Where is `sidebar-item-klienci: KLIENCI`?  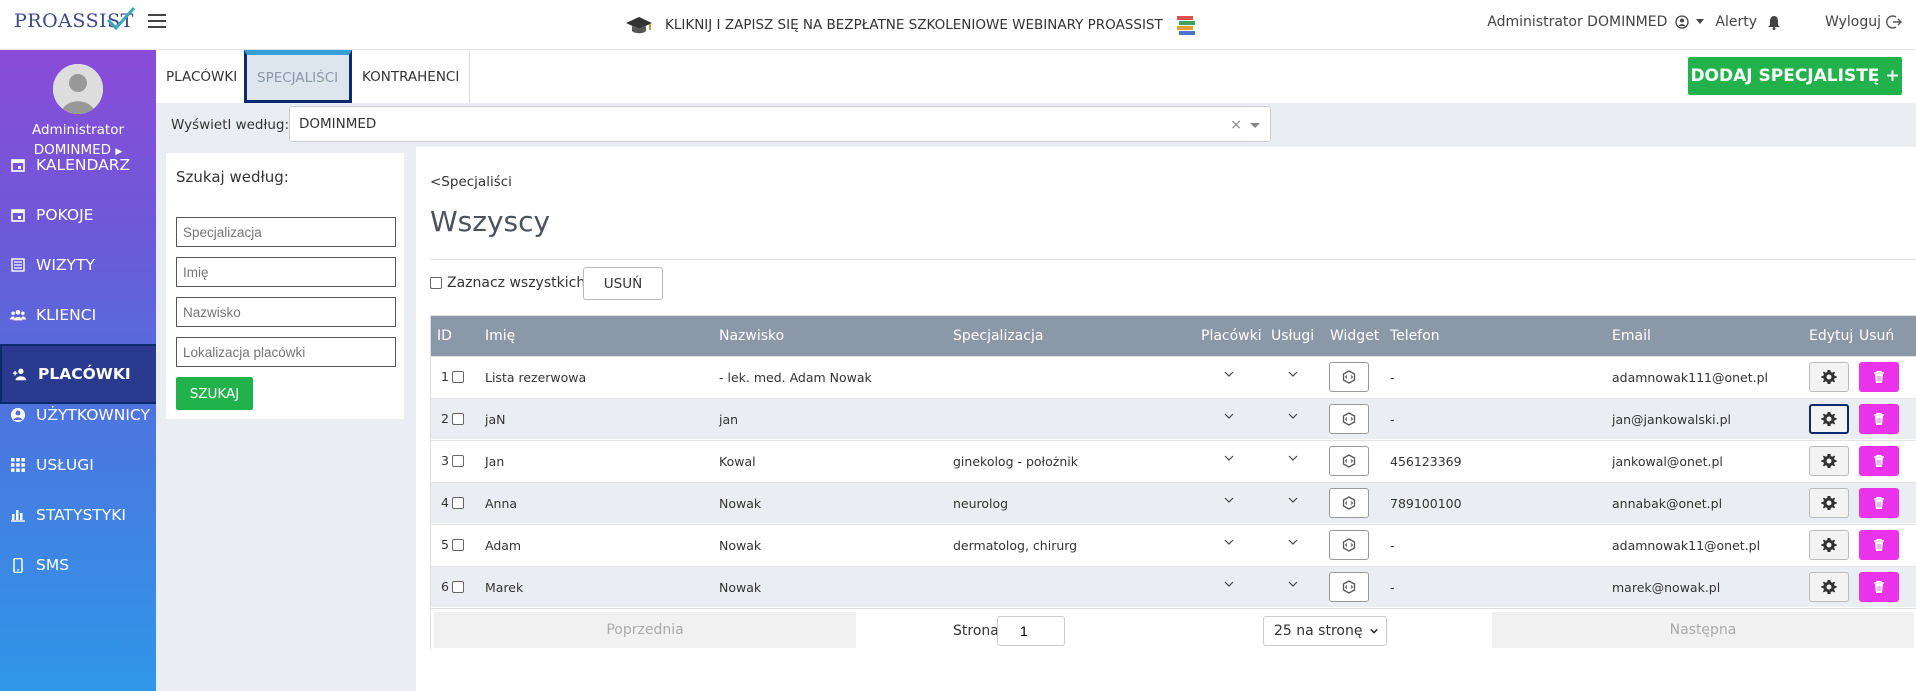
sidebar-item-klienci: KLIENCI is located at coordinates (78, 315).